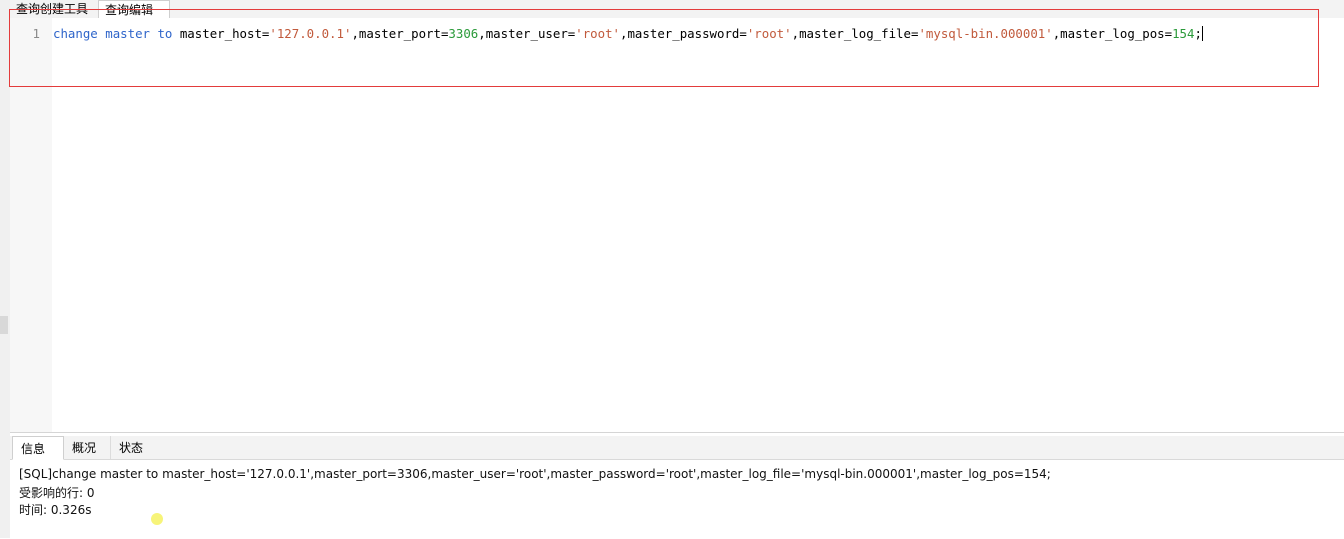 The height and width of the screenshot is (539, 1344). What do you see at coordinates (31, 225) in the screenshot?
I see `line-gutter` at bounding box center [31, 225].